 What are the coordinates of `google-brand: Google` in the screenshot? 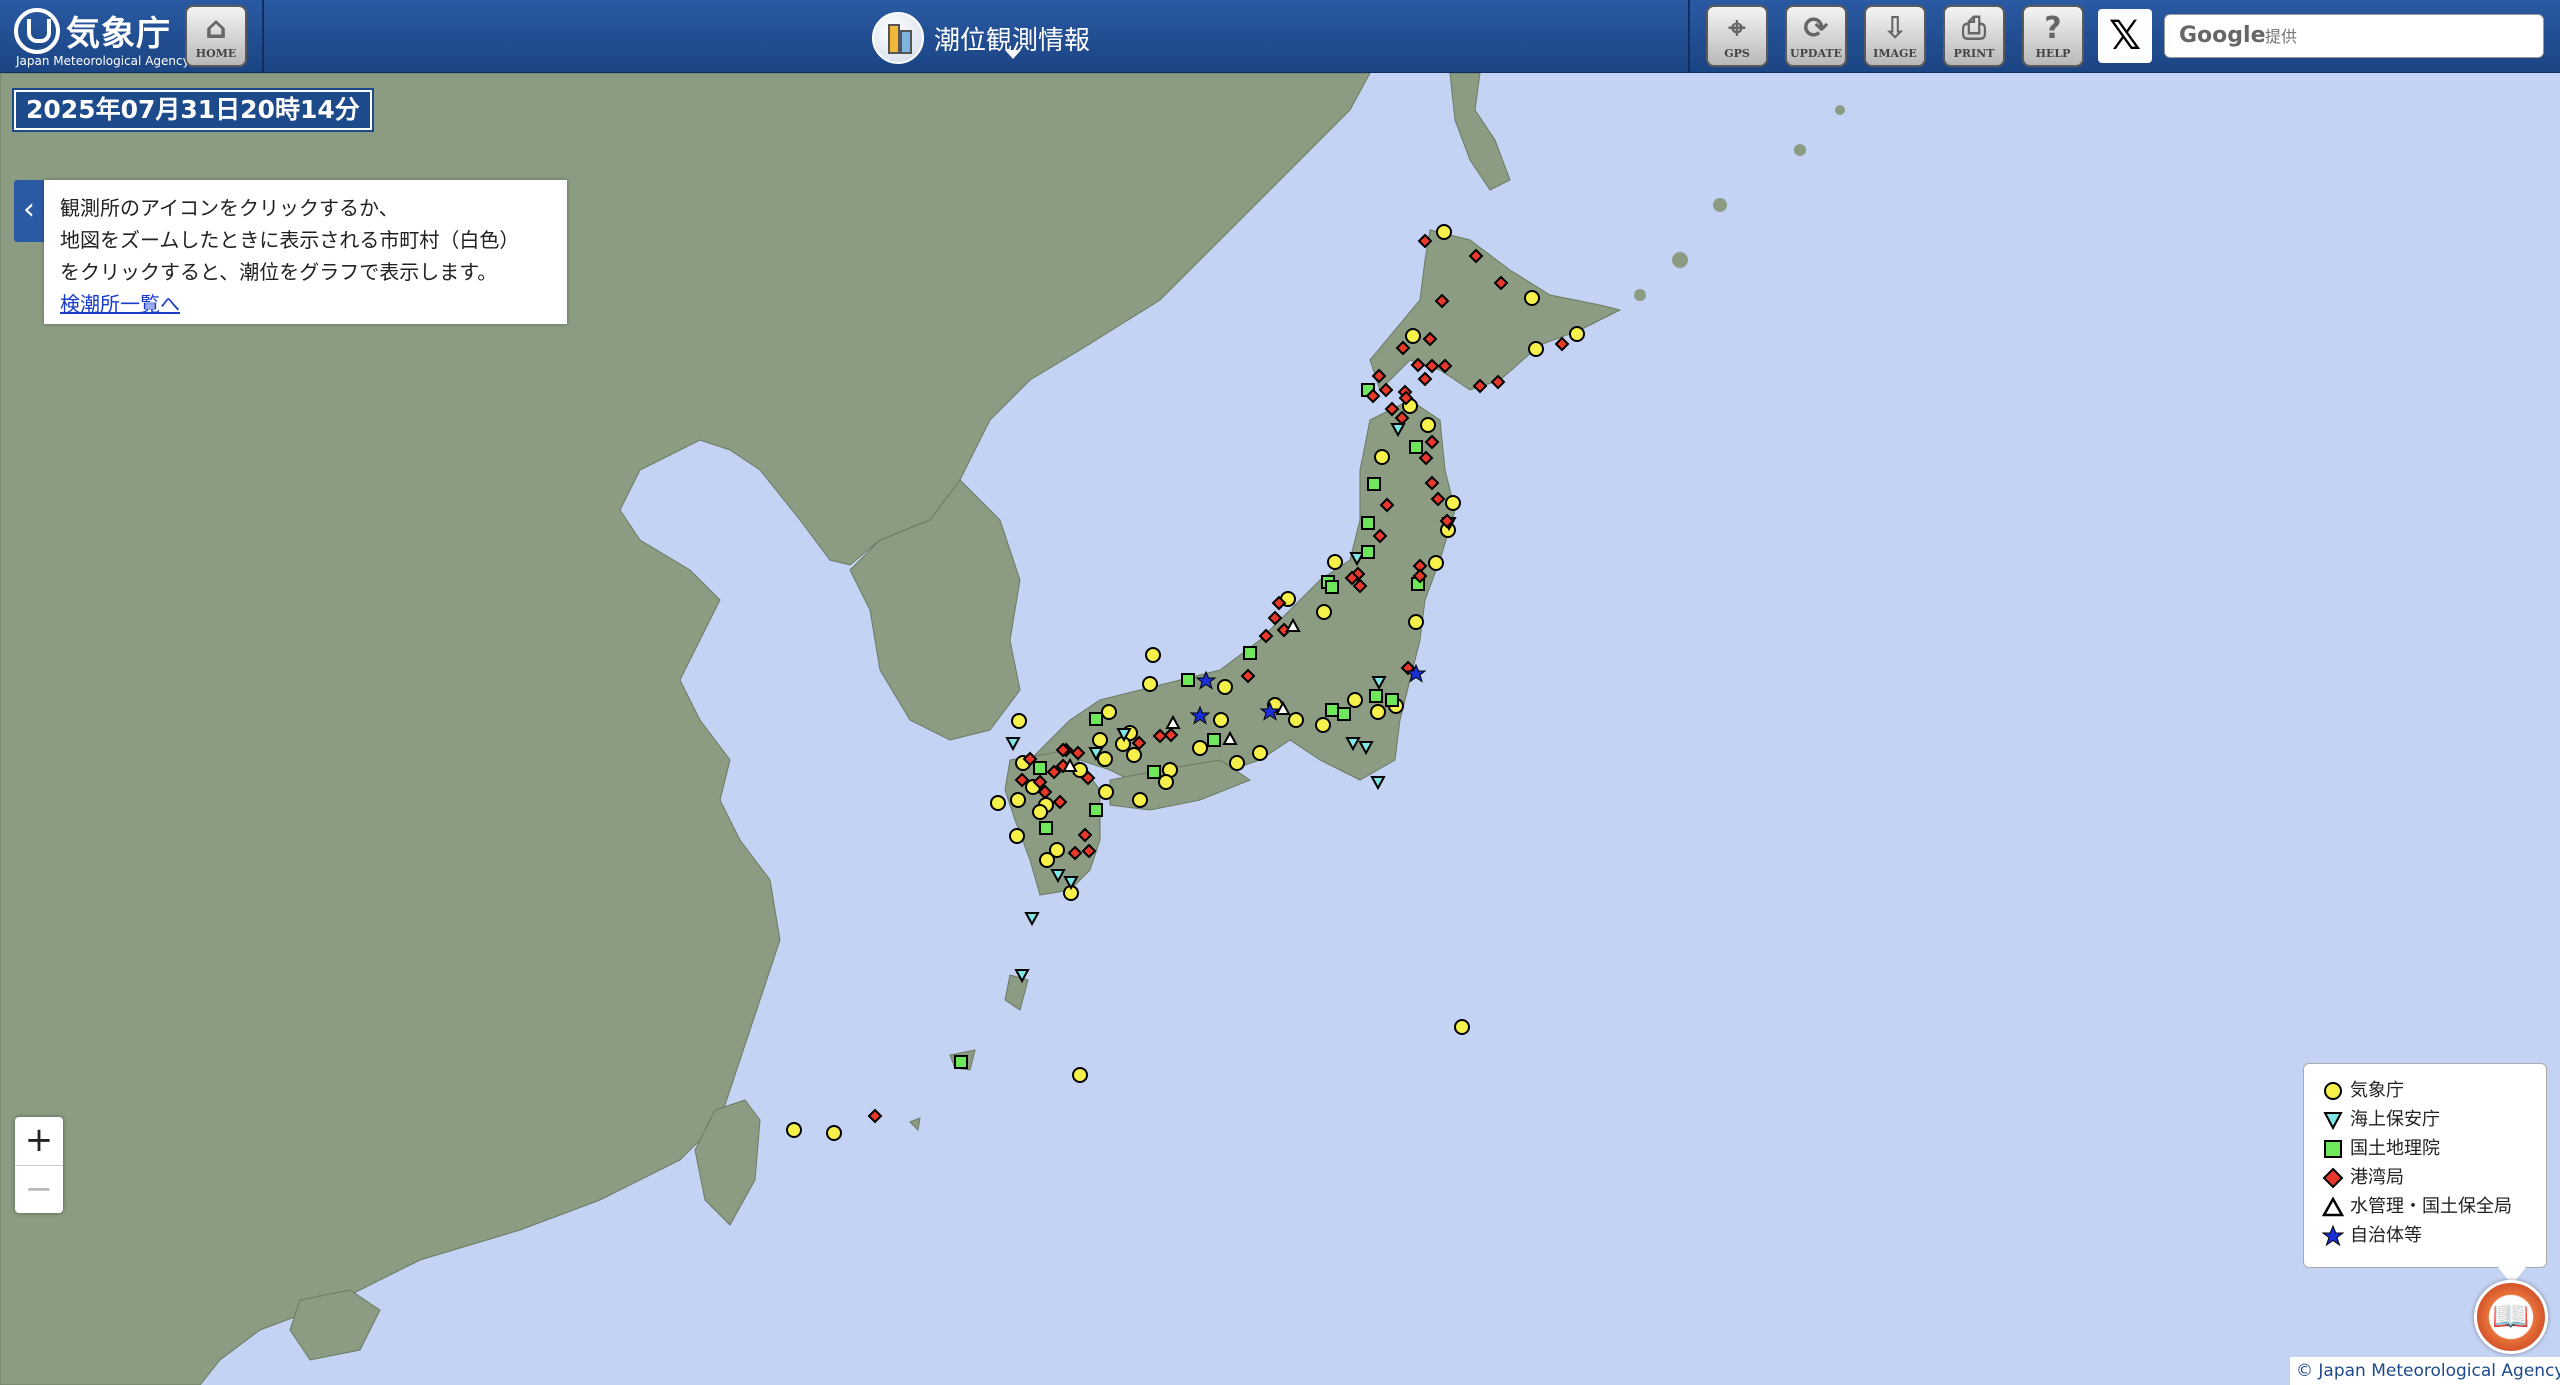 It's located at (2222, 35).